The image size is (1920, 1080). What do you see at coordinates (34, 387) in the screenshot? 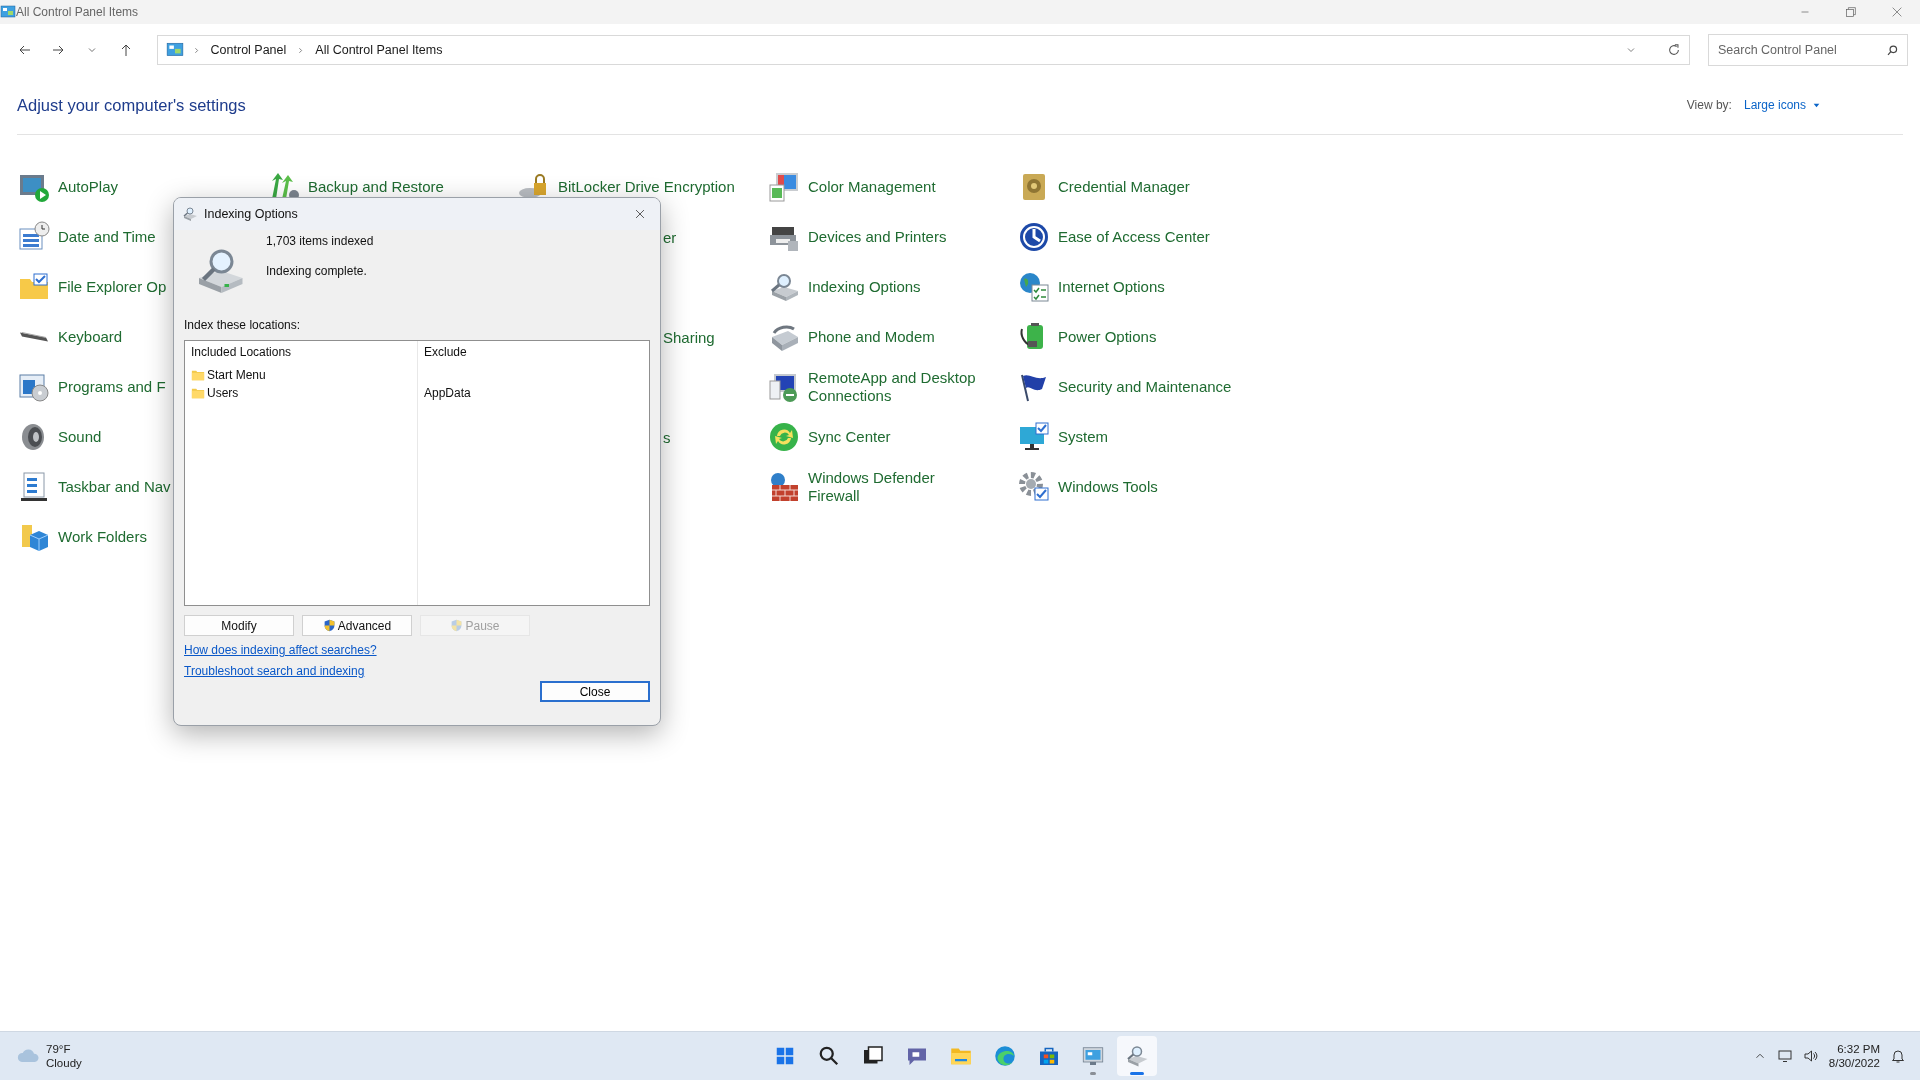
I see `window-disc-icon` at bounding box center [34, 387].